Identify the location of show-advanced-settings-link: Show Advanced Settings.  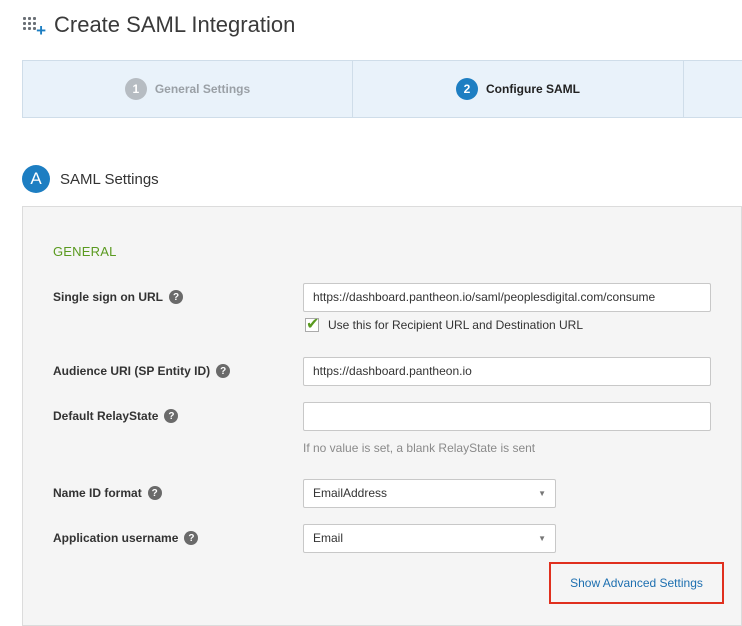
(636, 583).